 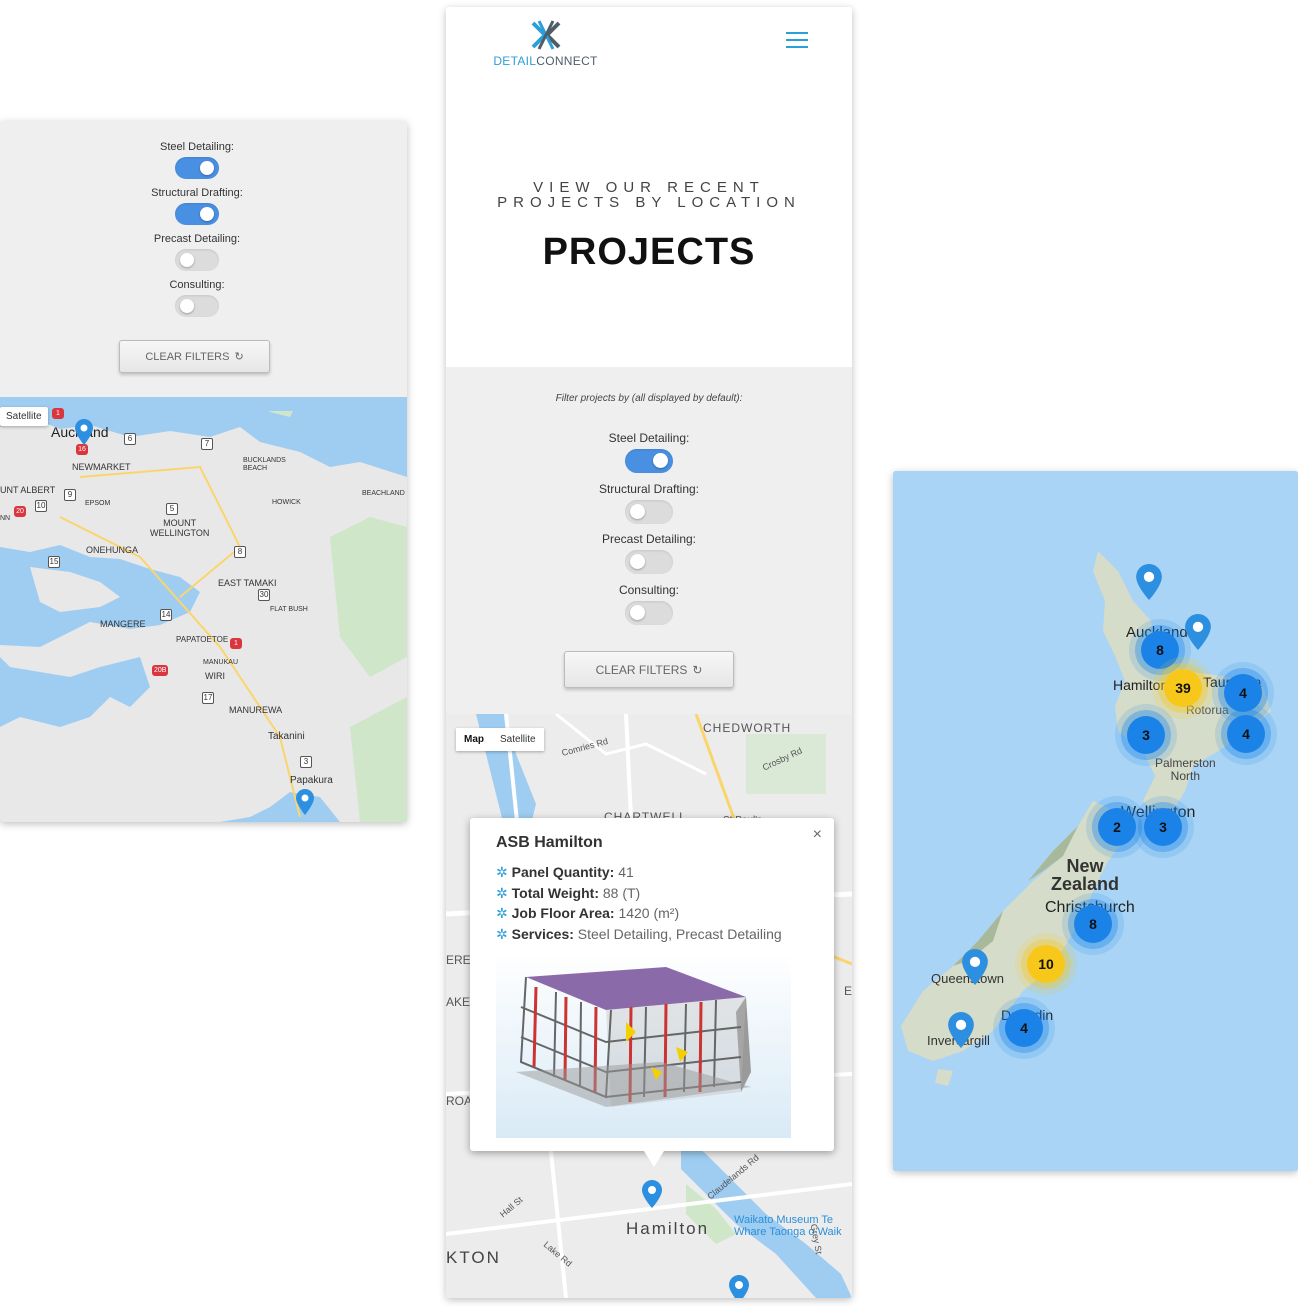 What do you see at coordinates (563, 872) in the screenshot?
I see `popup-row-label: Panel Quantity:` at bounding box center [563, 872].